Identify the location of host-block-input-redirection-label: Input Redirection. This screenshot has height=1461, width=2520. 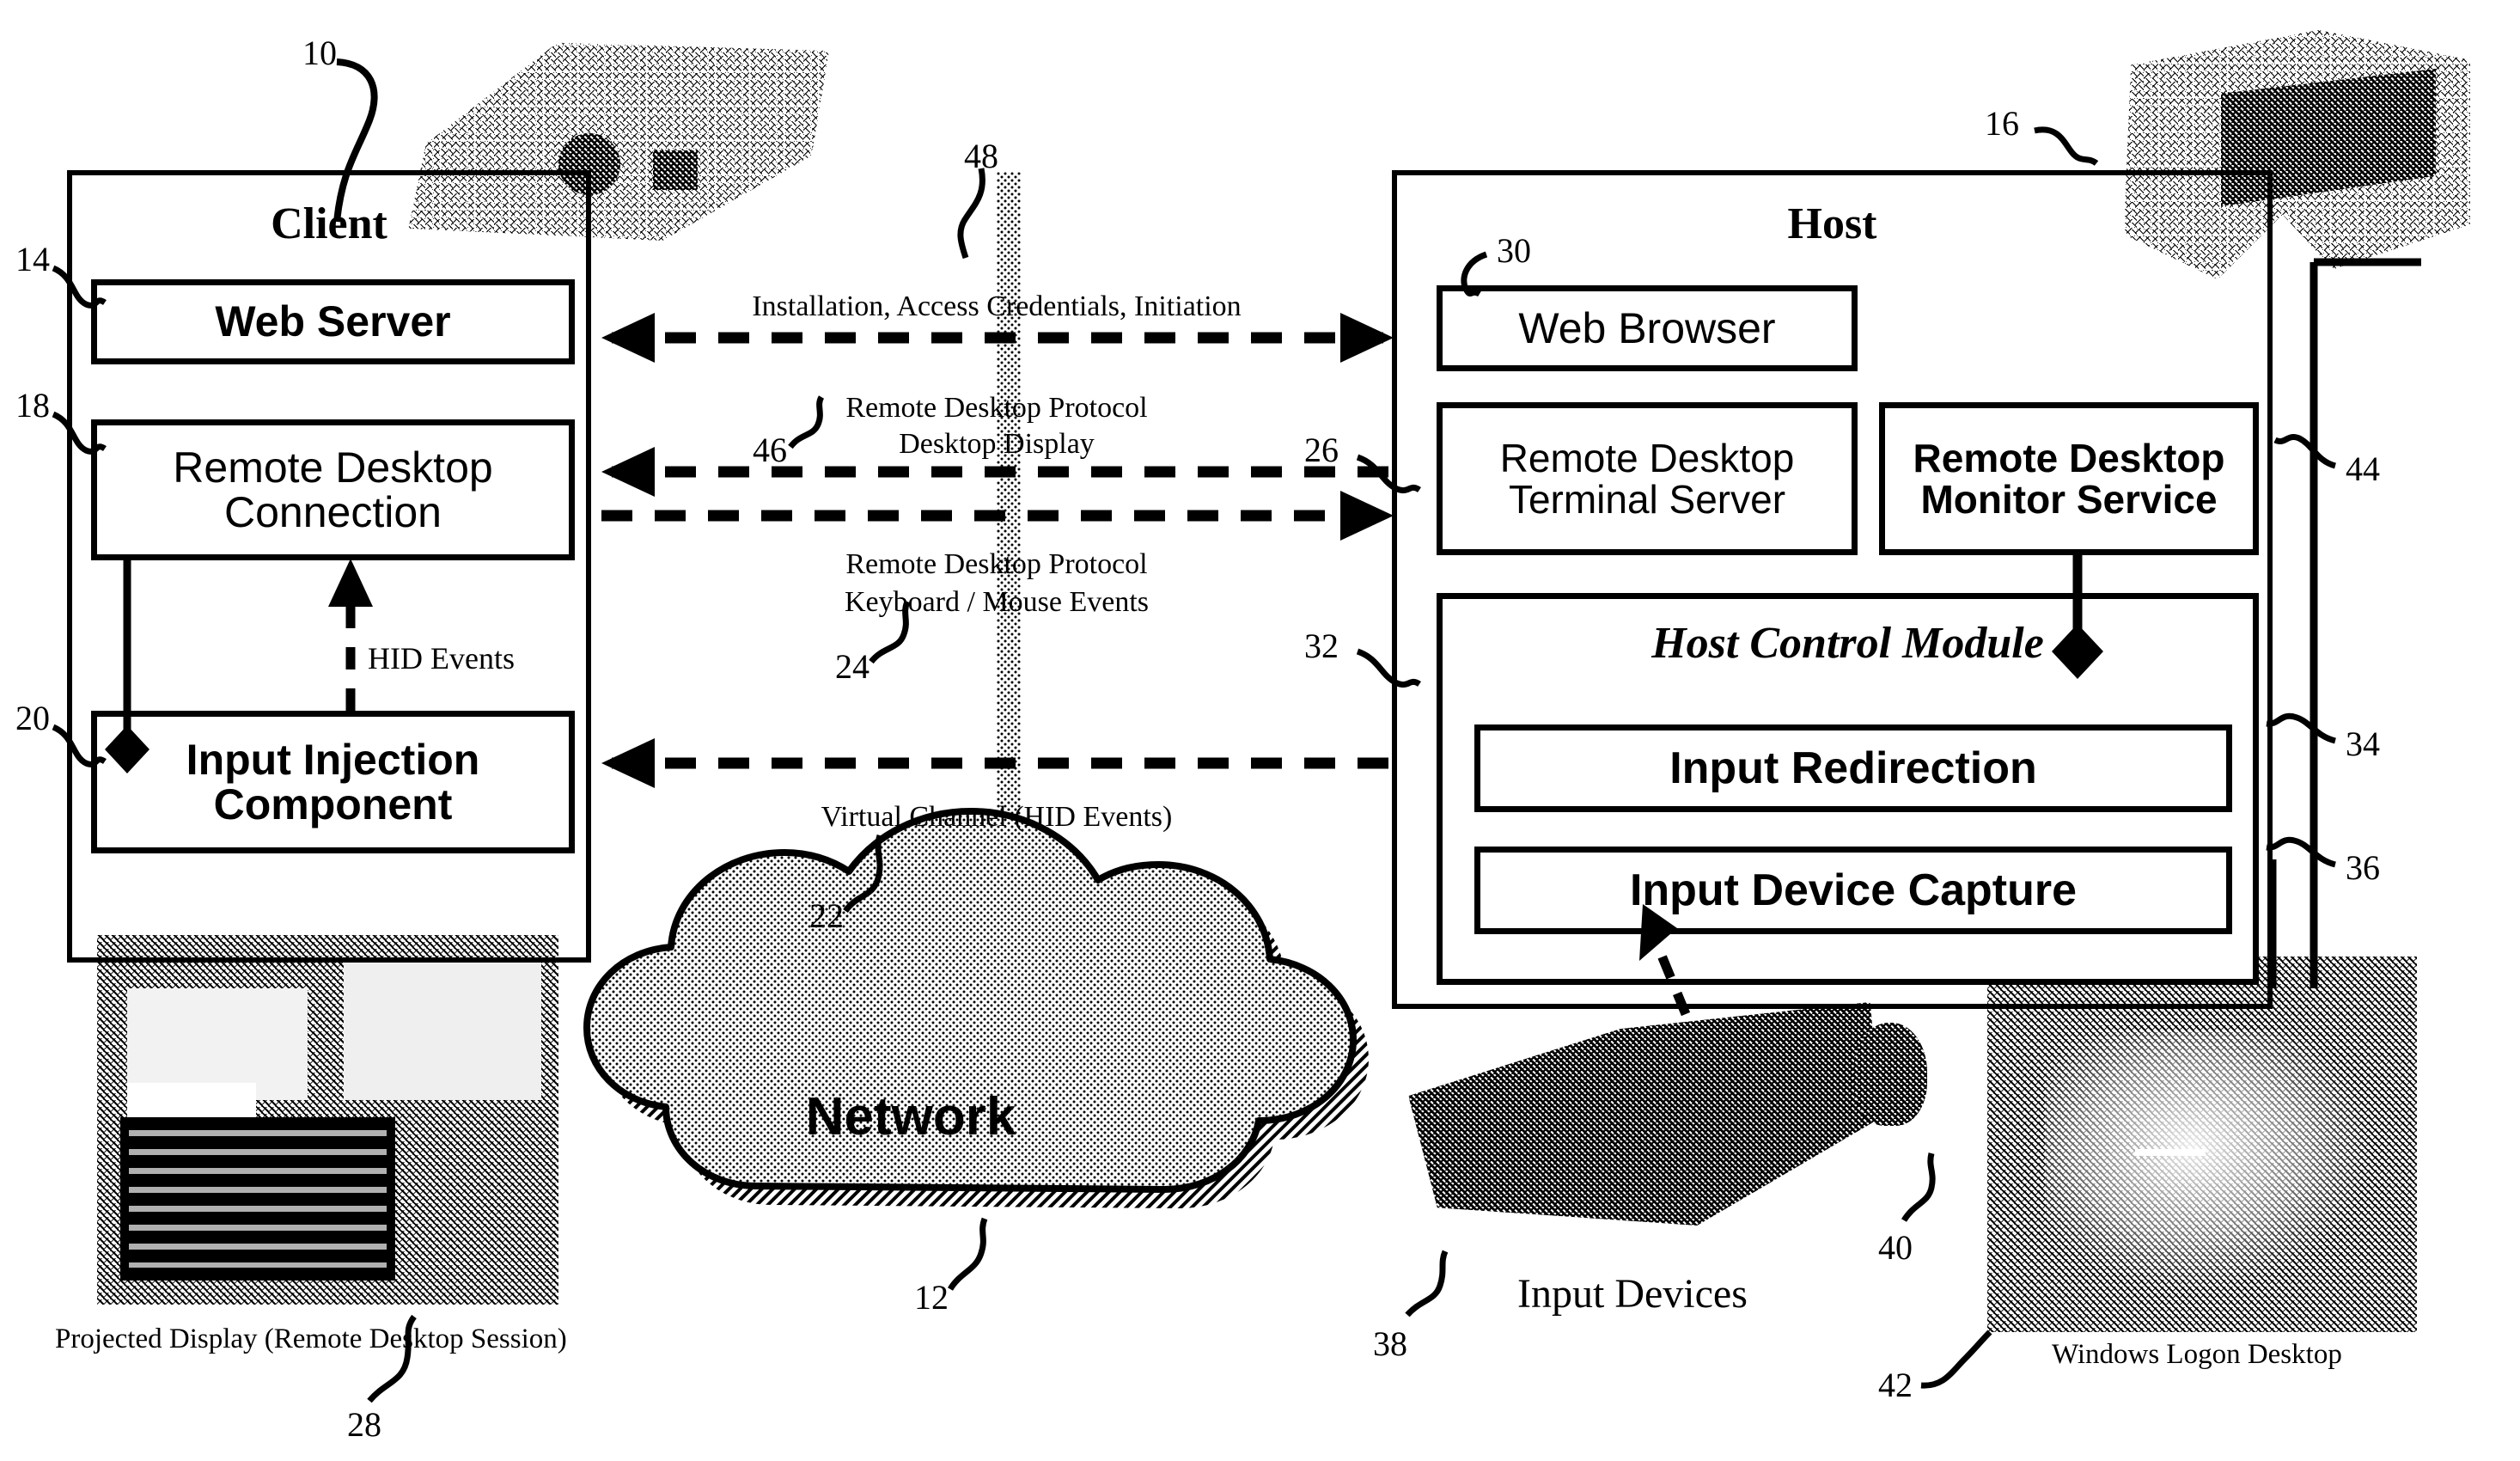
(1853, 768).